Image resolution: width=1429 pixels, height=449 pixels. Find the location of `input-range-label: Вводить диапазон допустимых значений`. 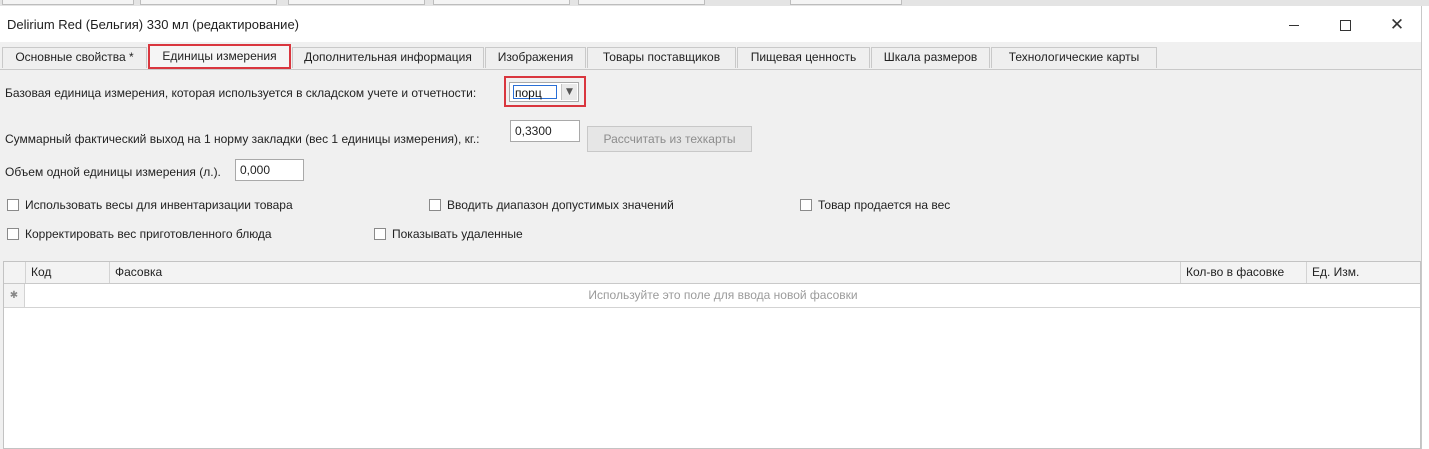

input-range-label: Вводить диапазон допустимых значений is located at coordinates (560, 205).